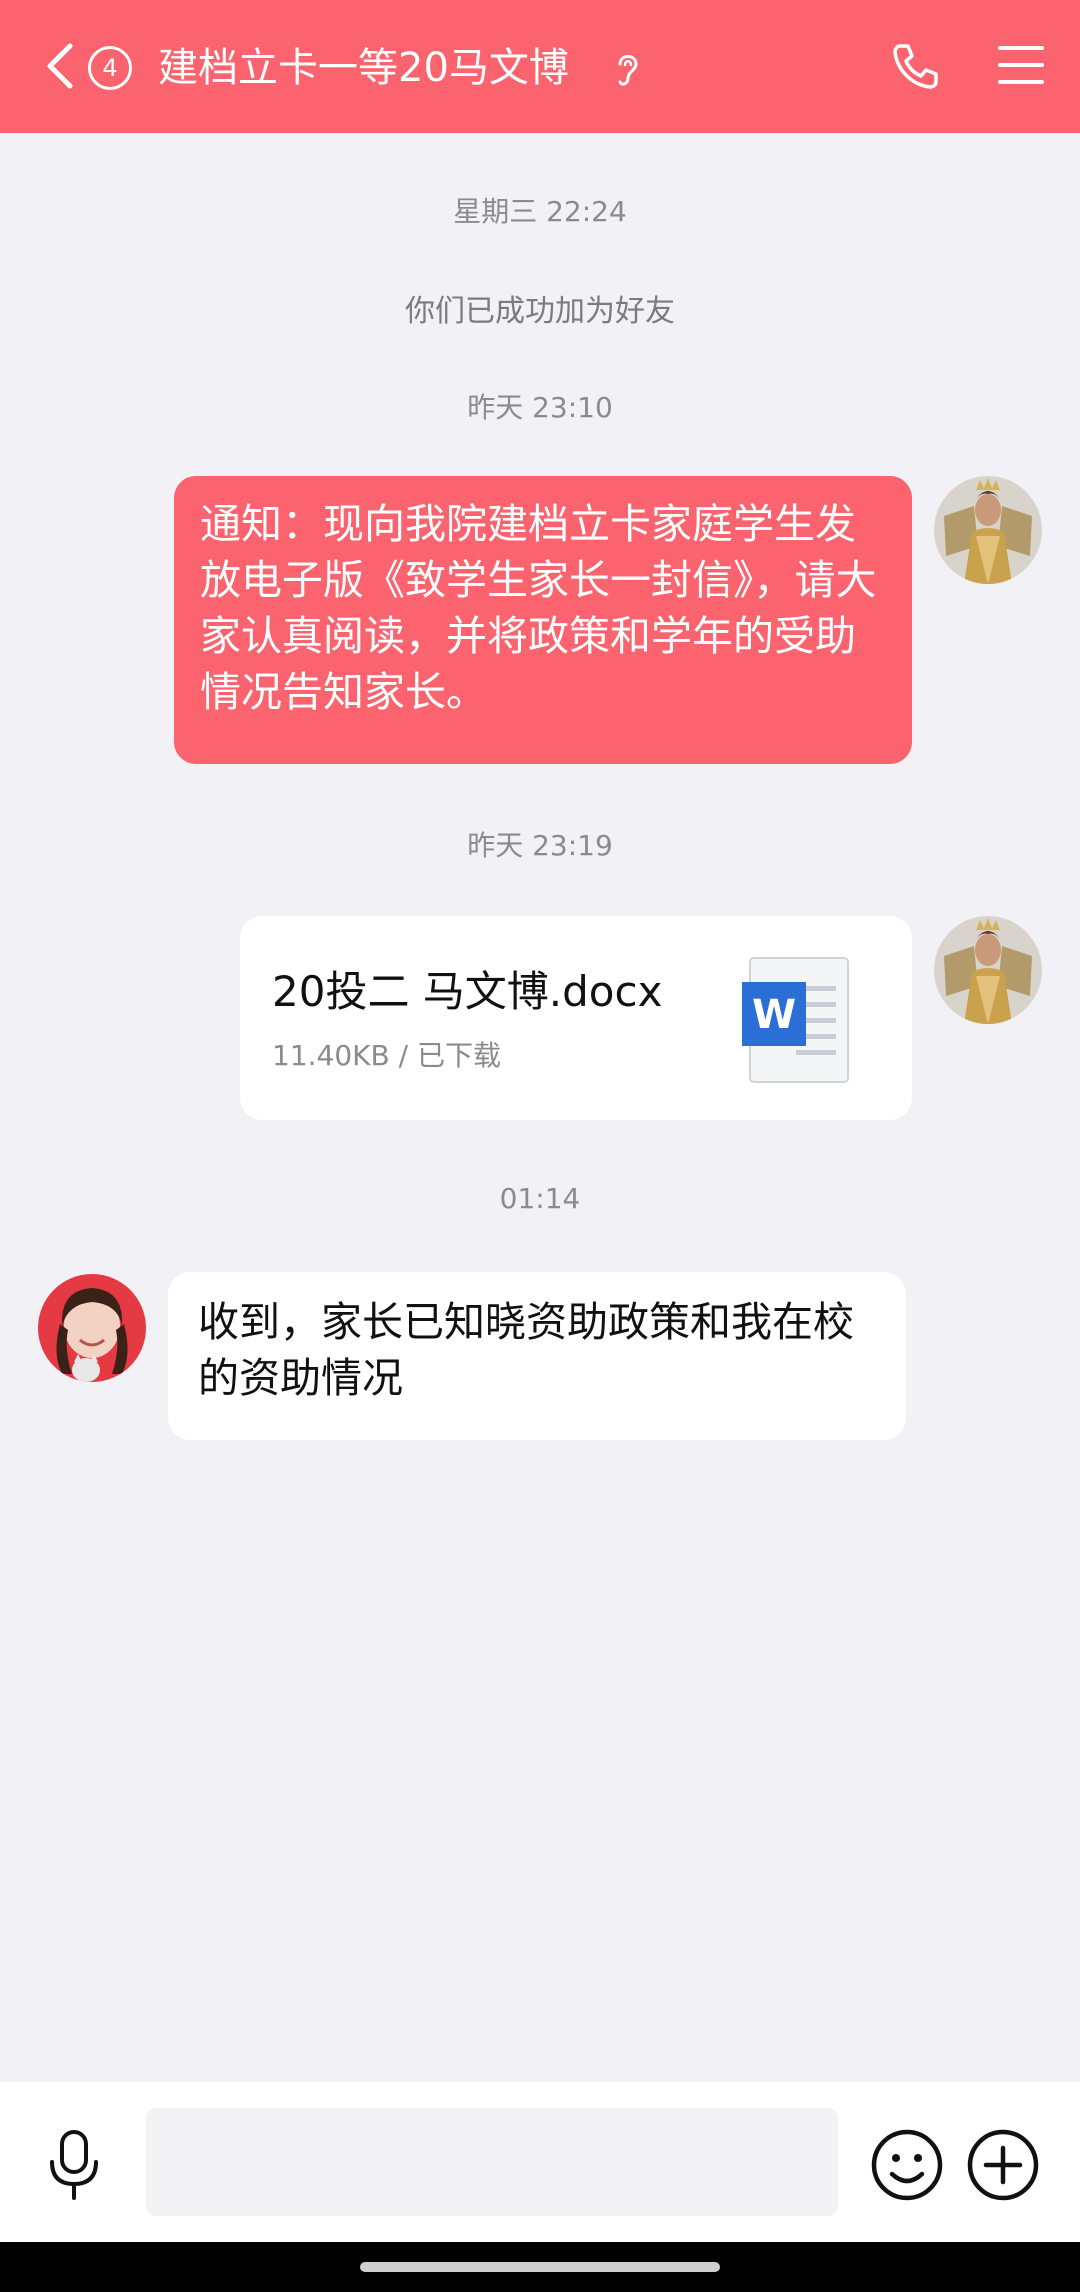 The height and width of the screenshot is (2292, 1080). I want to click on input-bar, so click(540, 2162).